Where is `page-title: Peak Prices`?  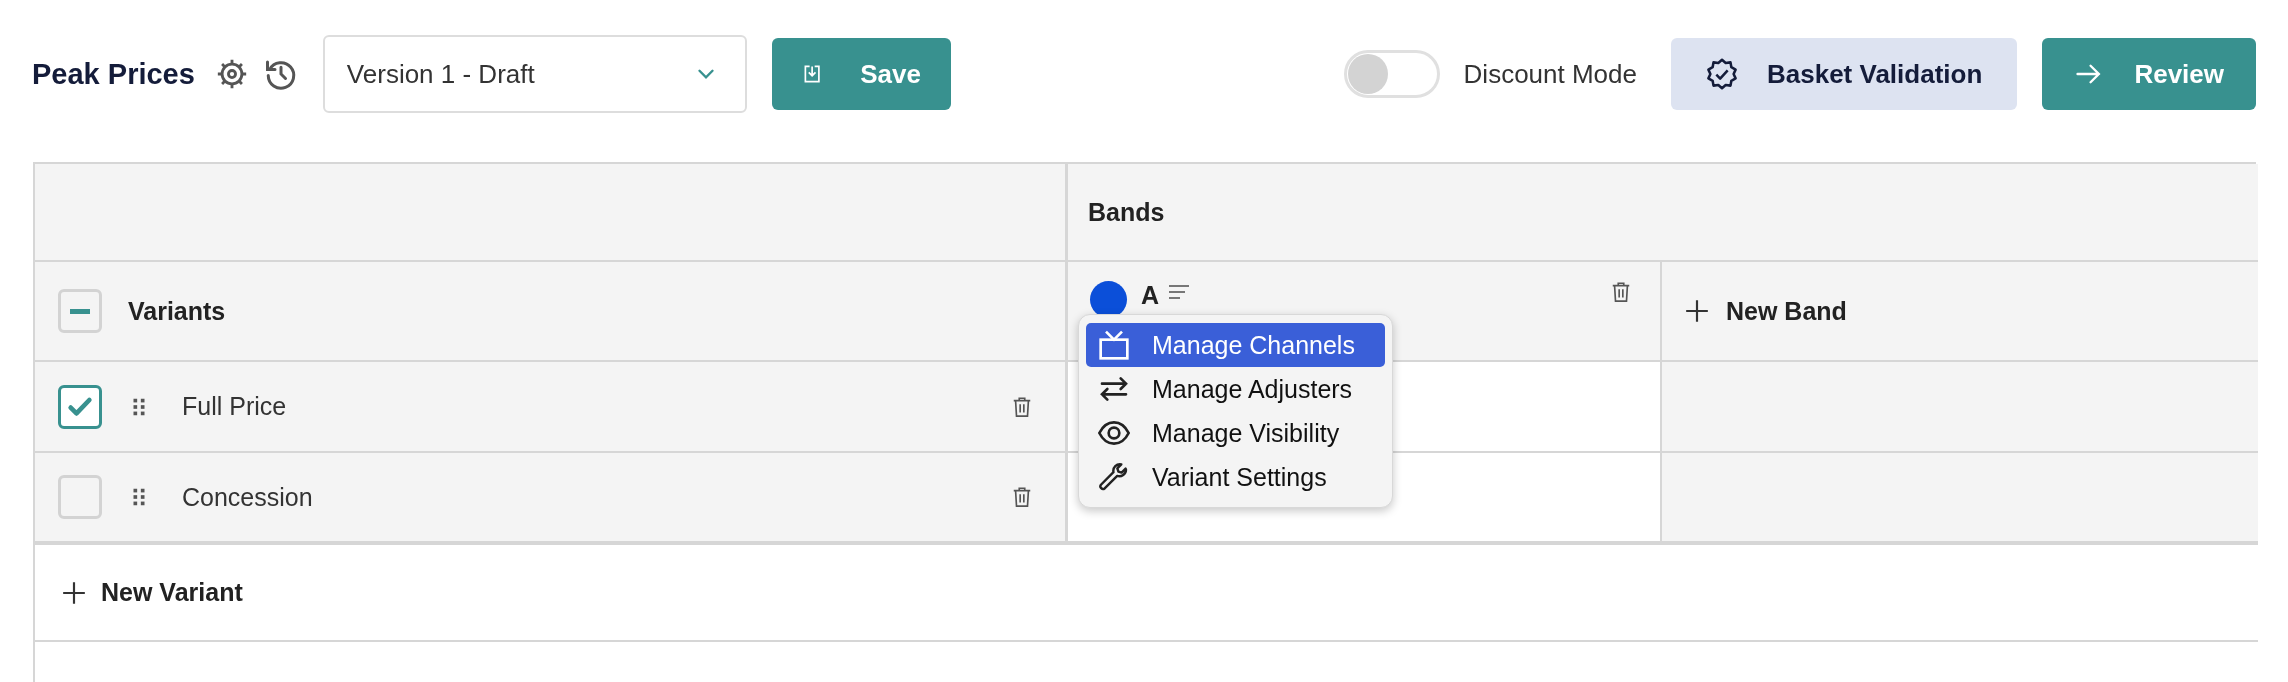 page-title: Peak Prices is located at coordinates (113, 74).